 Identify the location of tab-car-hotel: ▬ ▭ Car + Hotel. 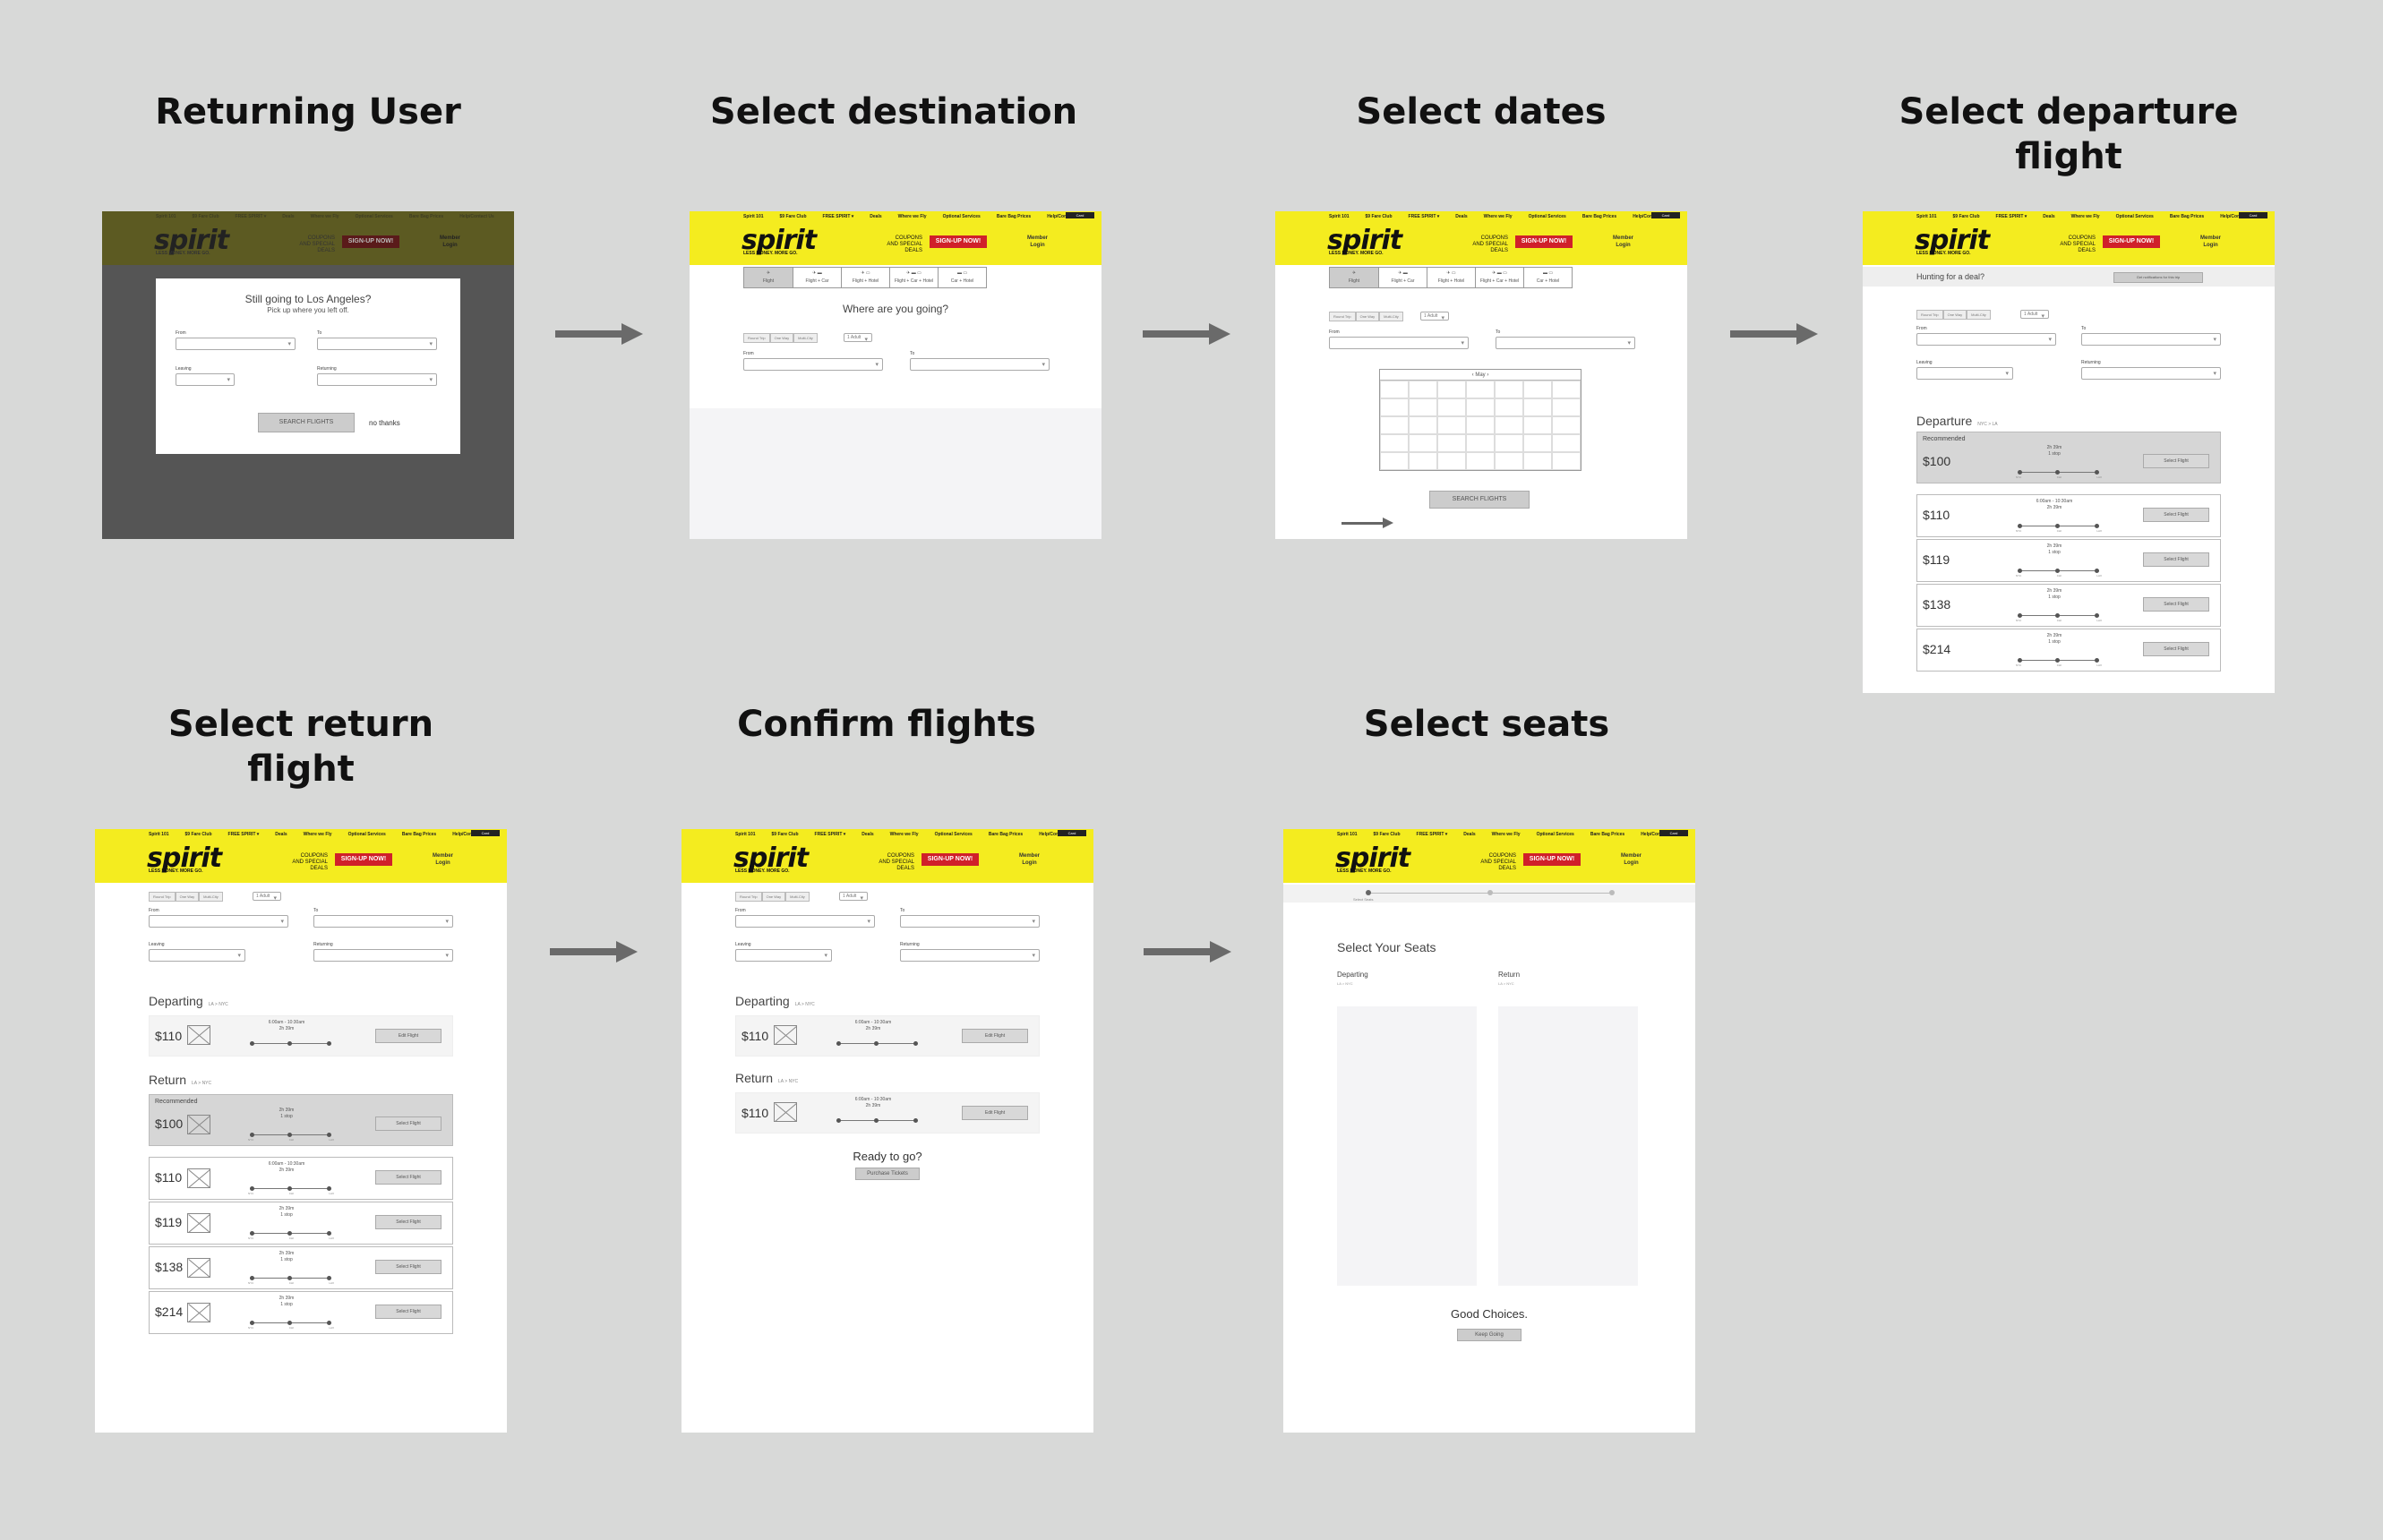
(1547, 277).